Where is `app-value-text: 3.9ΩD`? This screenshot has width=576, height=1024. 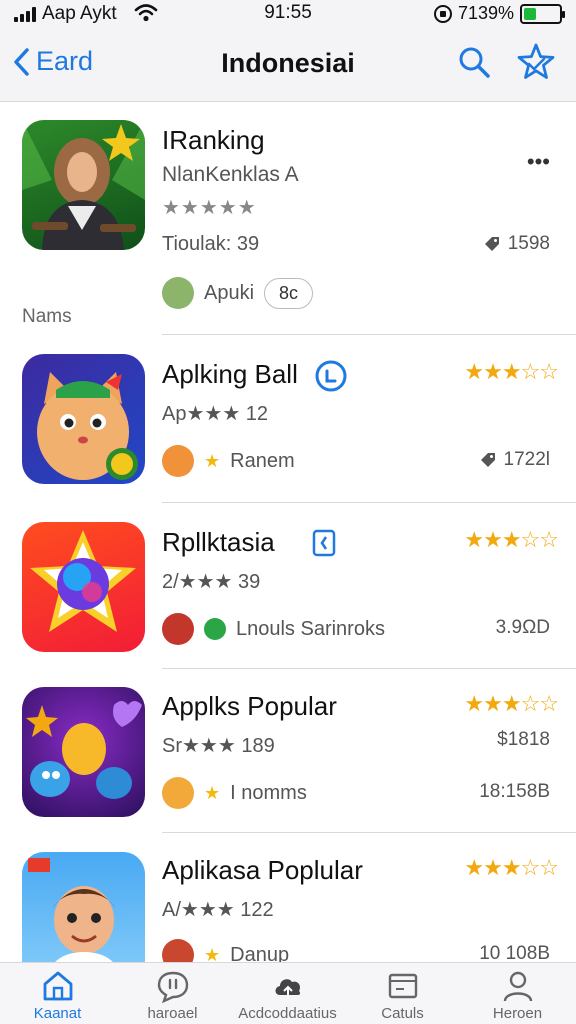 app-value-text: 3.9ΩD is located at coordinates (522, 627).